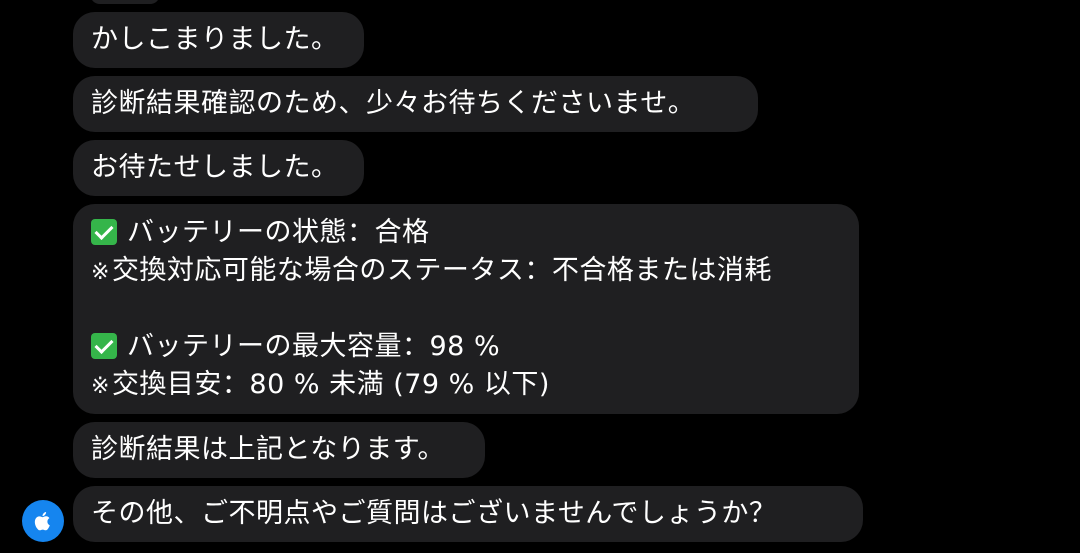  I want to click on message-text: お待たせしました。, so click(215, 167).